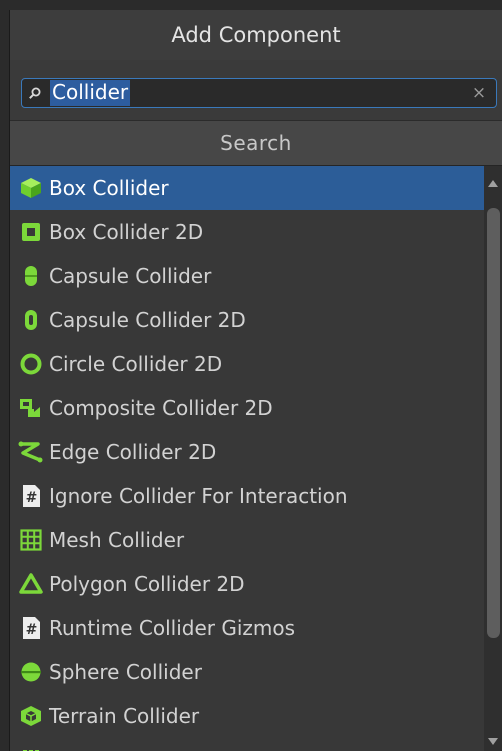 The height and width of the screenshot is (751, 502). Describe the element at coordinates (247, 672) in the screenshot. I see `list-item-sphere-collider: Sphere Collider` at that location.